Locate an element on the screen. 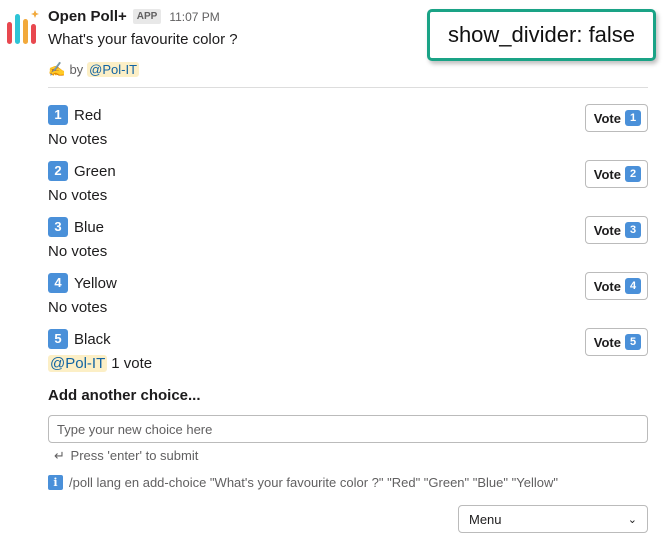 The width and height of the screenshot is (665, 547). vote-button-1: Vote 1 is located at coordinates (616, 118).